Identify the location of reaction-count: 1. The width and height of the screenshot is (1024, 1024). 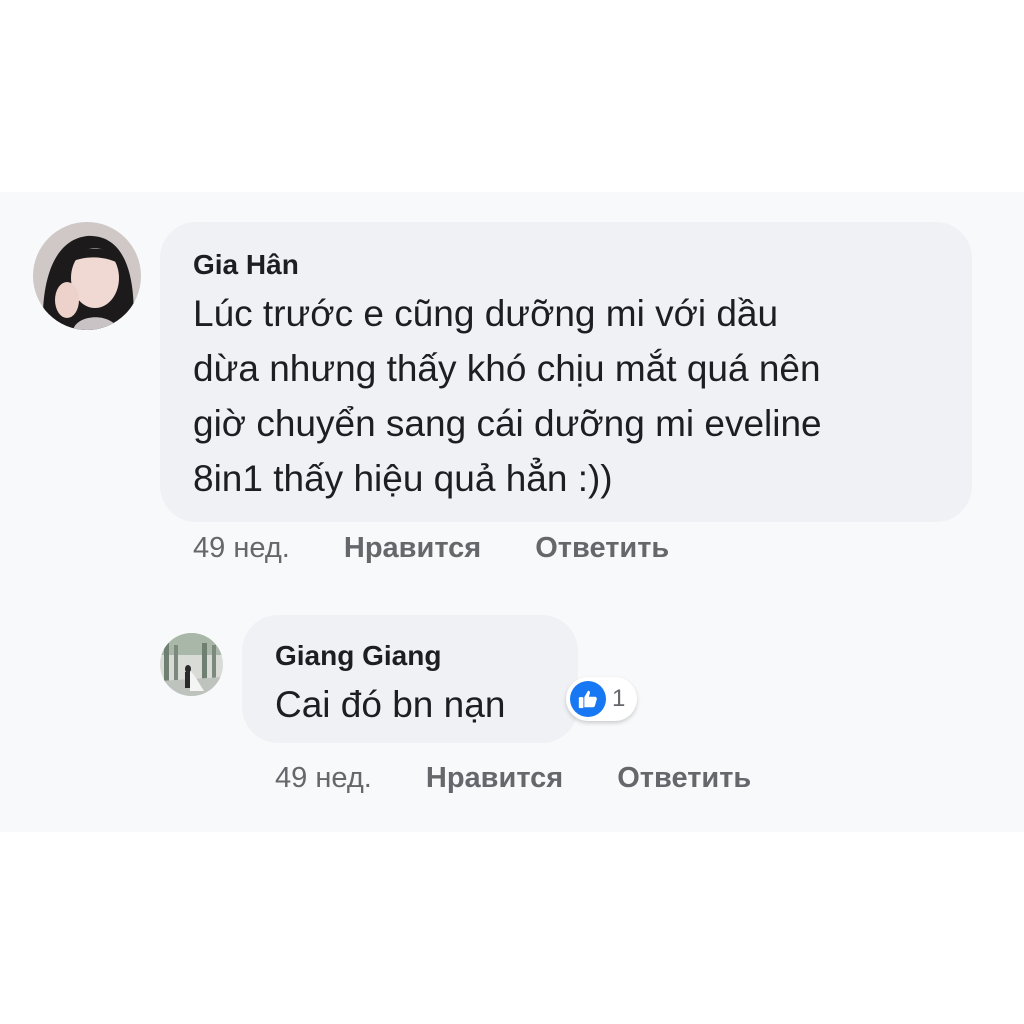
(619, 698).